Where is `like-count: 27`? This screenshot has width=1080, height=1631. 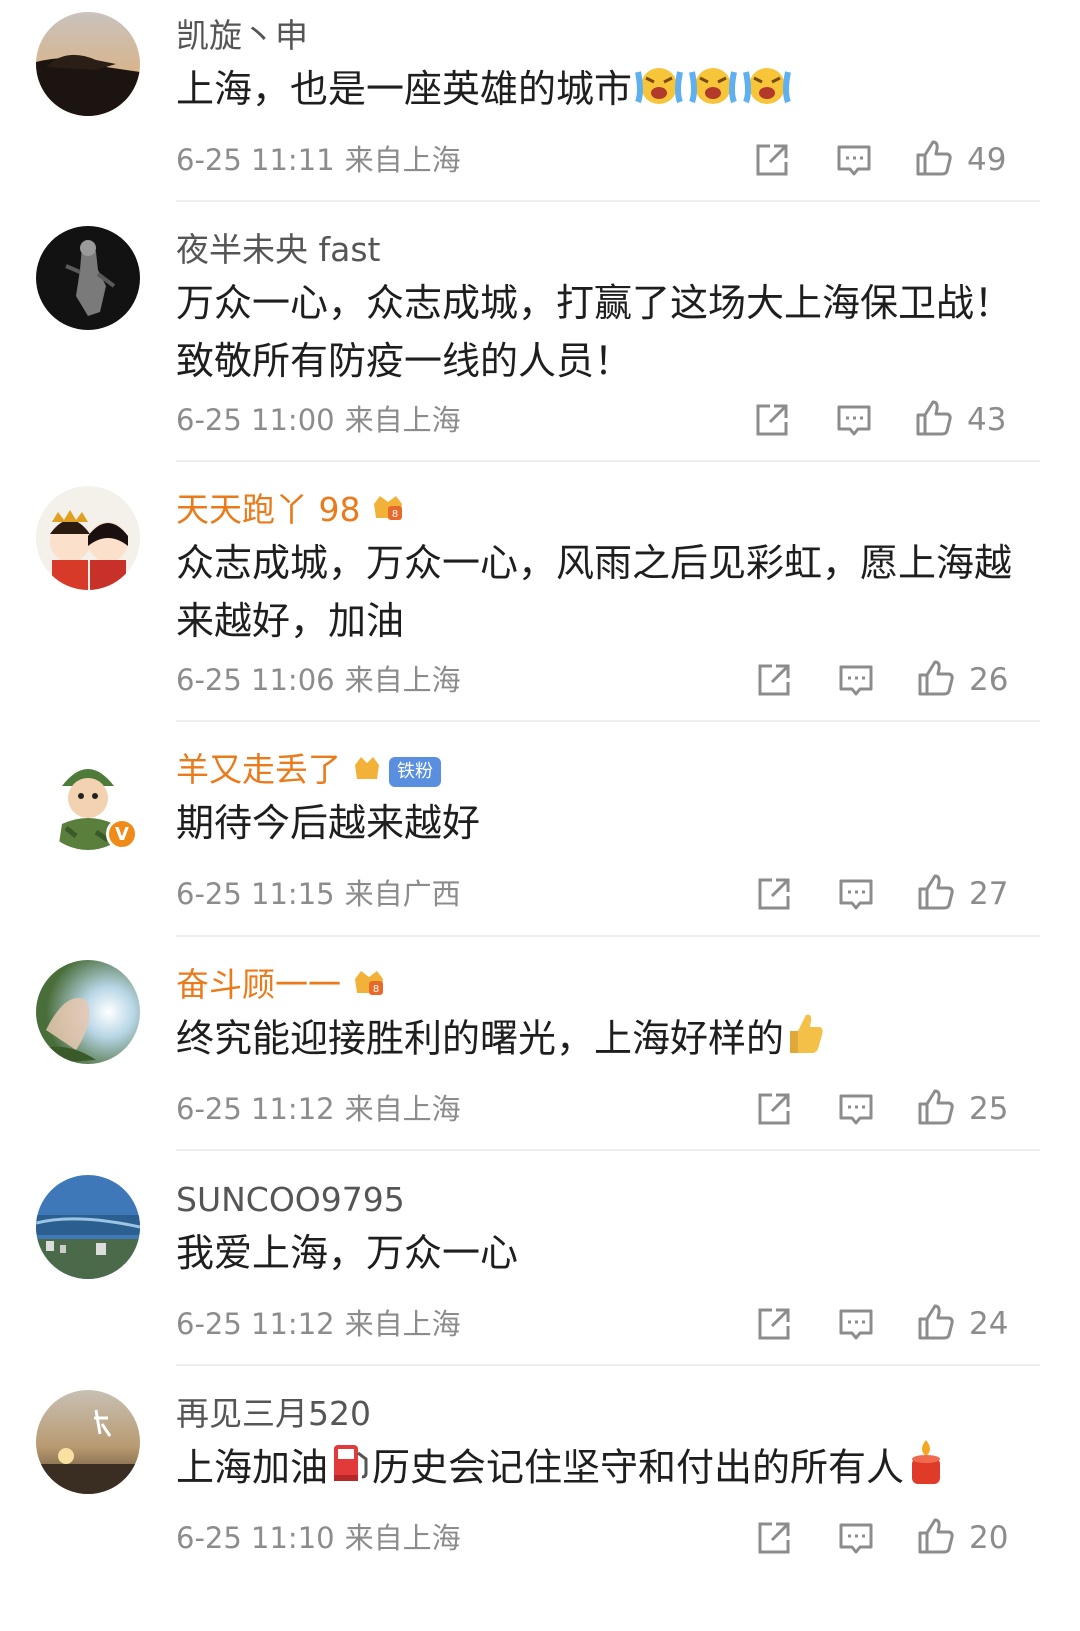 like-count: 27 is located at coordinates (989, 894).